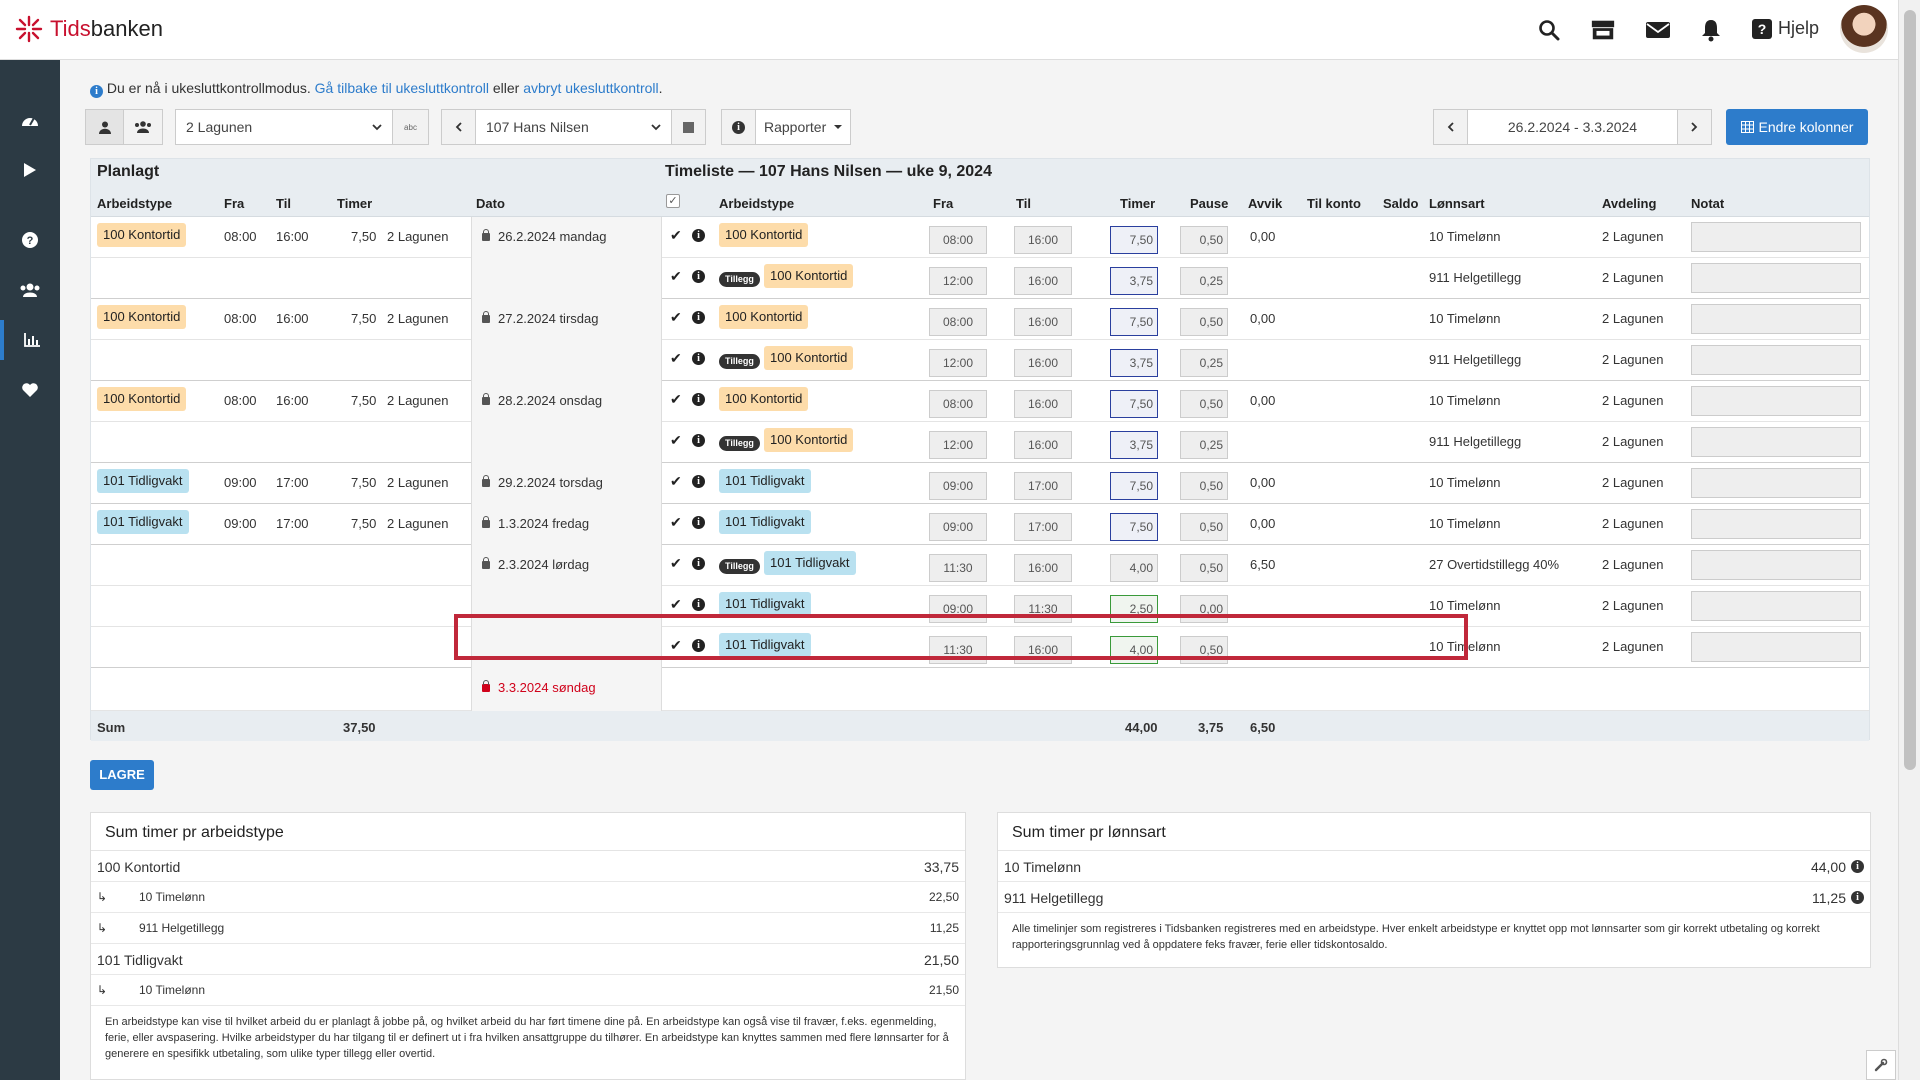  Describe the element at coordinates (1549, 30) in the screenshot. I see `search-icon` at that location.